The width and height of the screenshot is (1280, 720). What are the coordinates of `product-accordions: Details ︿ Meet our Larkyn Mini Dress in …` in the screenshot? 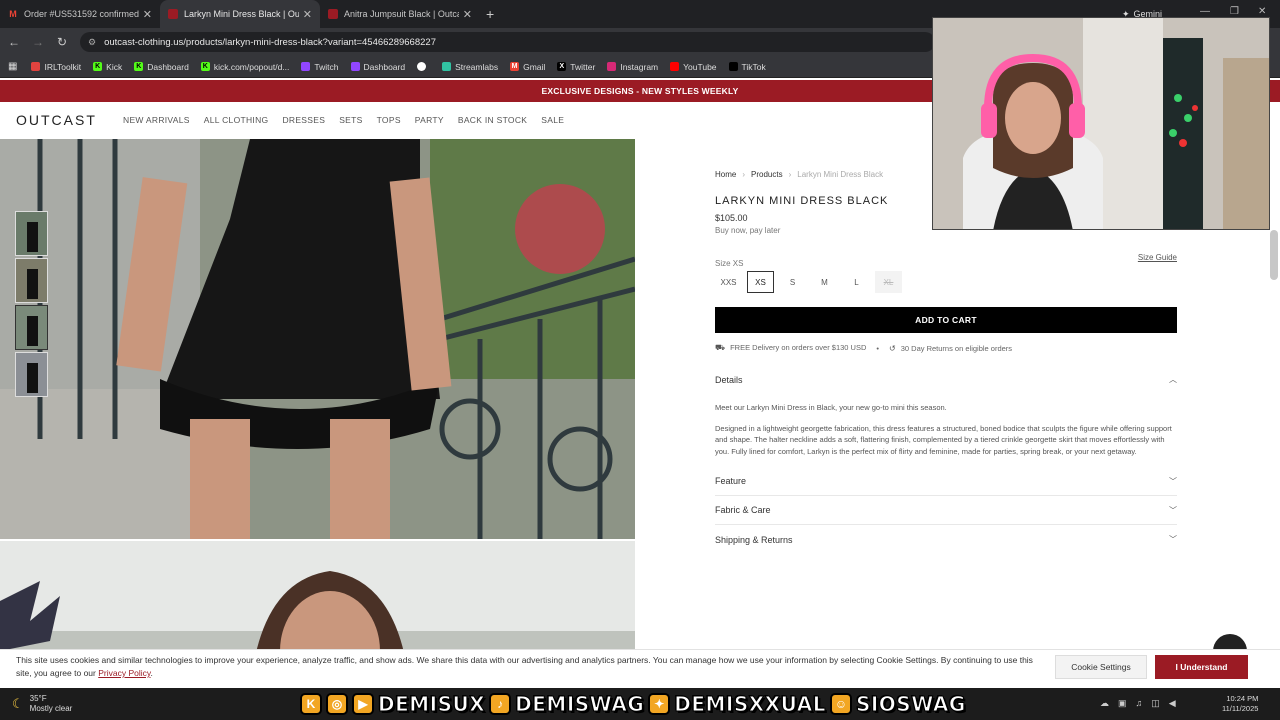 It's located at (946, 459).